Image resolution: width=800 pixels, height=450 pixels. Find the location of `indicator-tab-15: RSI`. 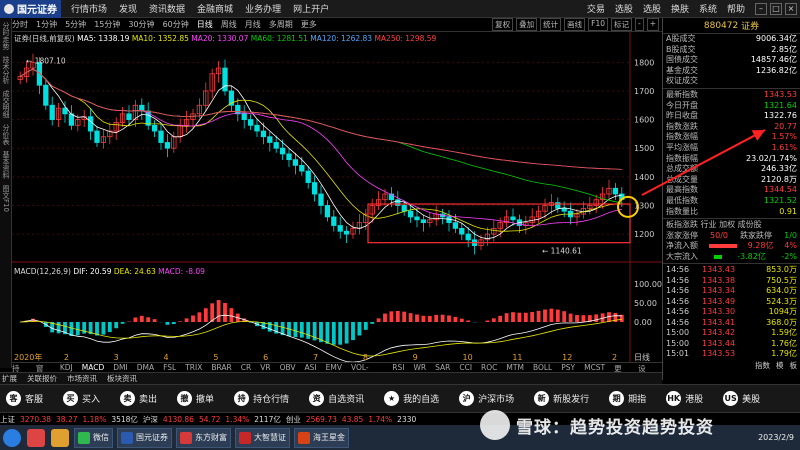

indicator-tab-15: RSI is located at coordinates (398, 367).